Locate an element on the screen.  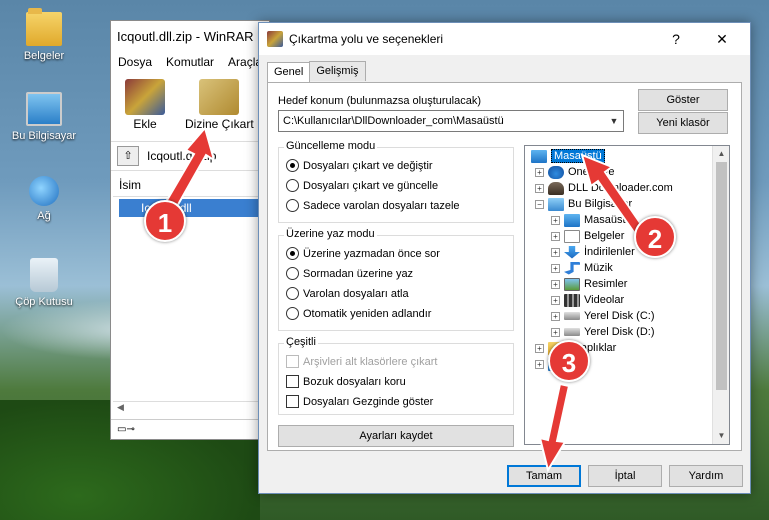
extract-to-button: Dizine Çıkart is located at coordinates (219, 105).